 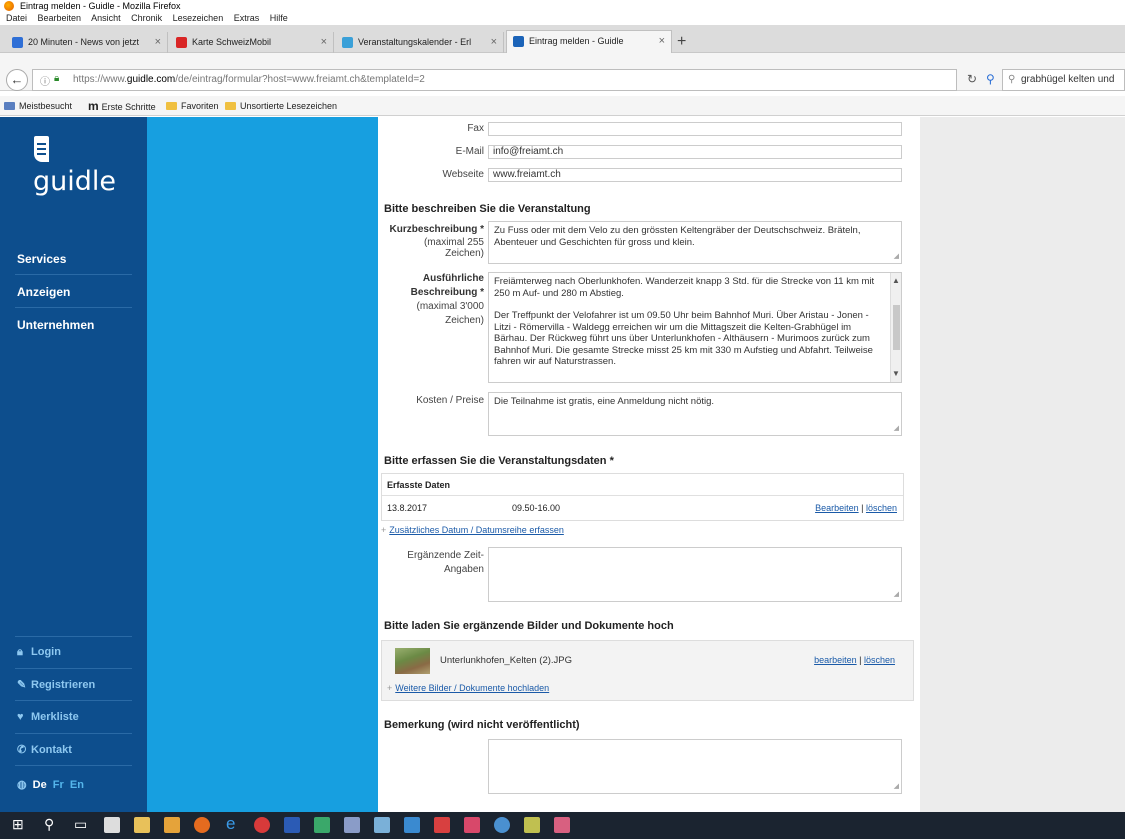 I want to click on search-input: ⚲ grabhügel kelten und, so click(x=1063, y=80).